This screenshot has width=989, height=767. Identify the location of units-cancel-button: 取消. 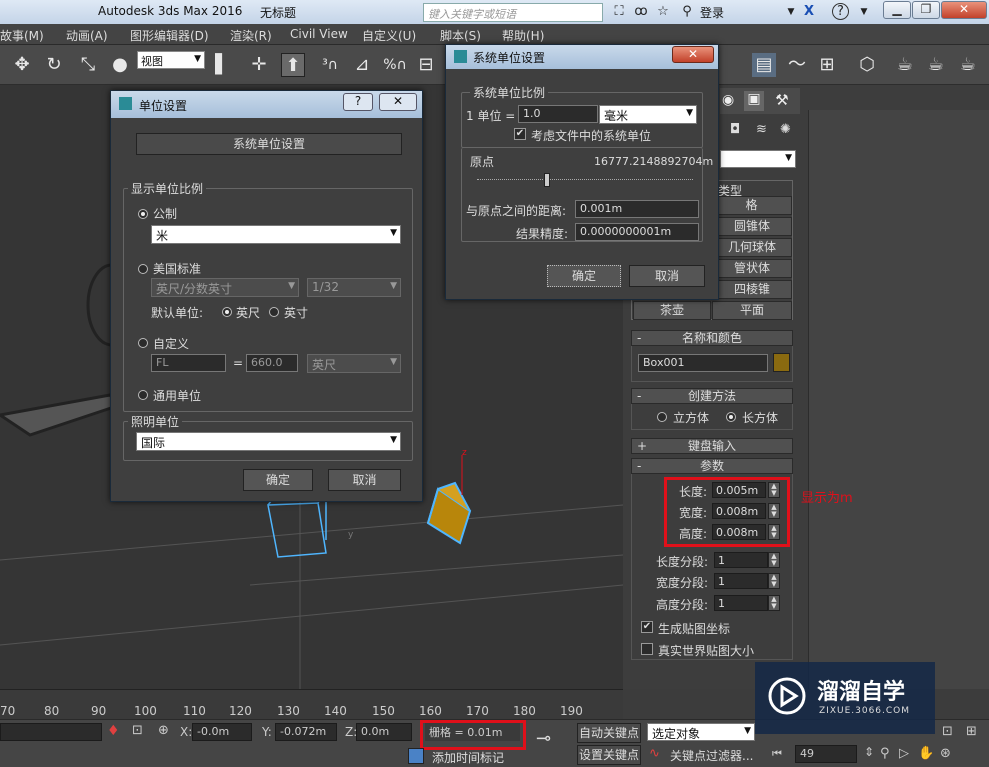
(364, 480).